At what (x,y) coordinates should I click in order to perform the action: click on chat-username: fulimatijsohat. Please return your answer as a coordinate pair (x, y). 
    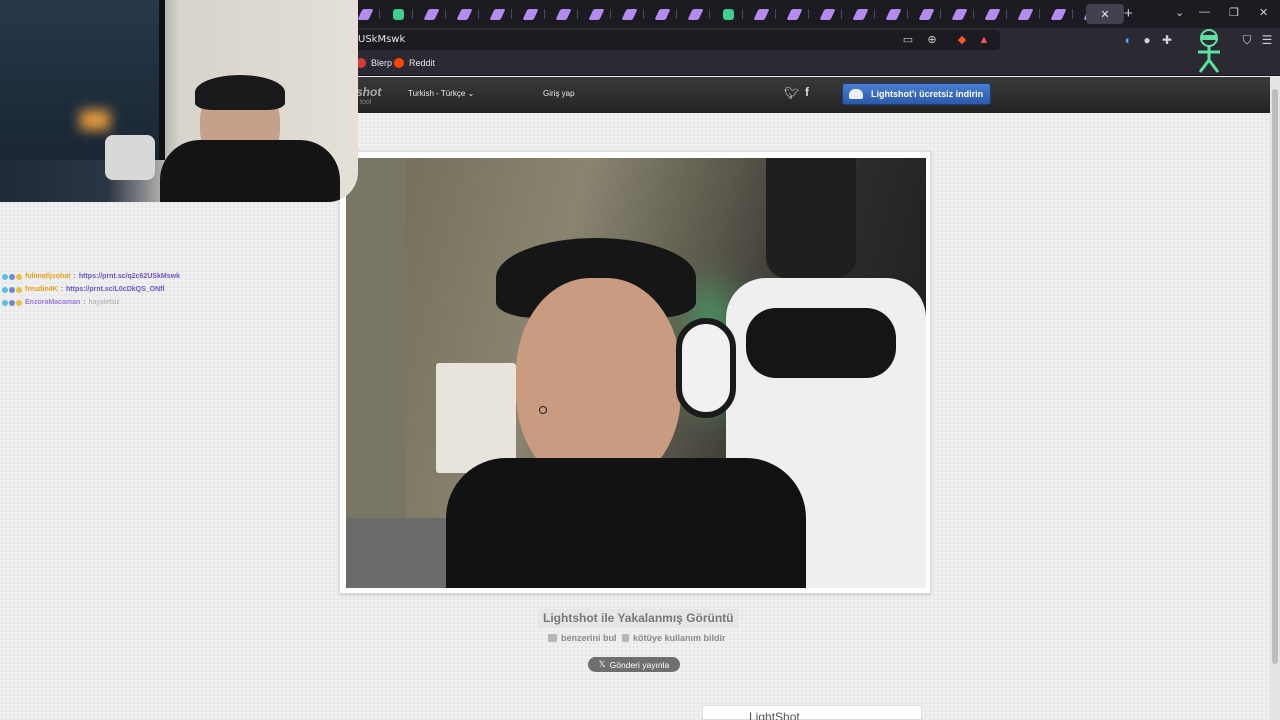
    Looking at the image, I should click on (48, 276).